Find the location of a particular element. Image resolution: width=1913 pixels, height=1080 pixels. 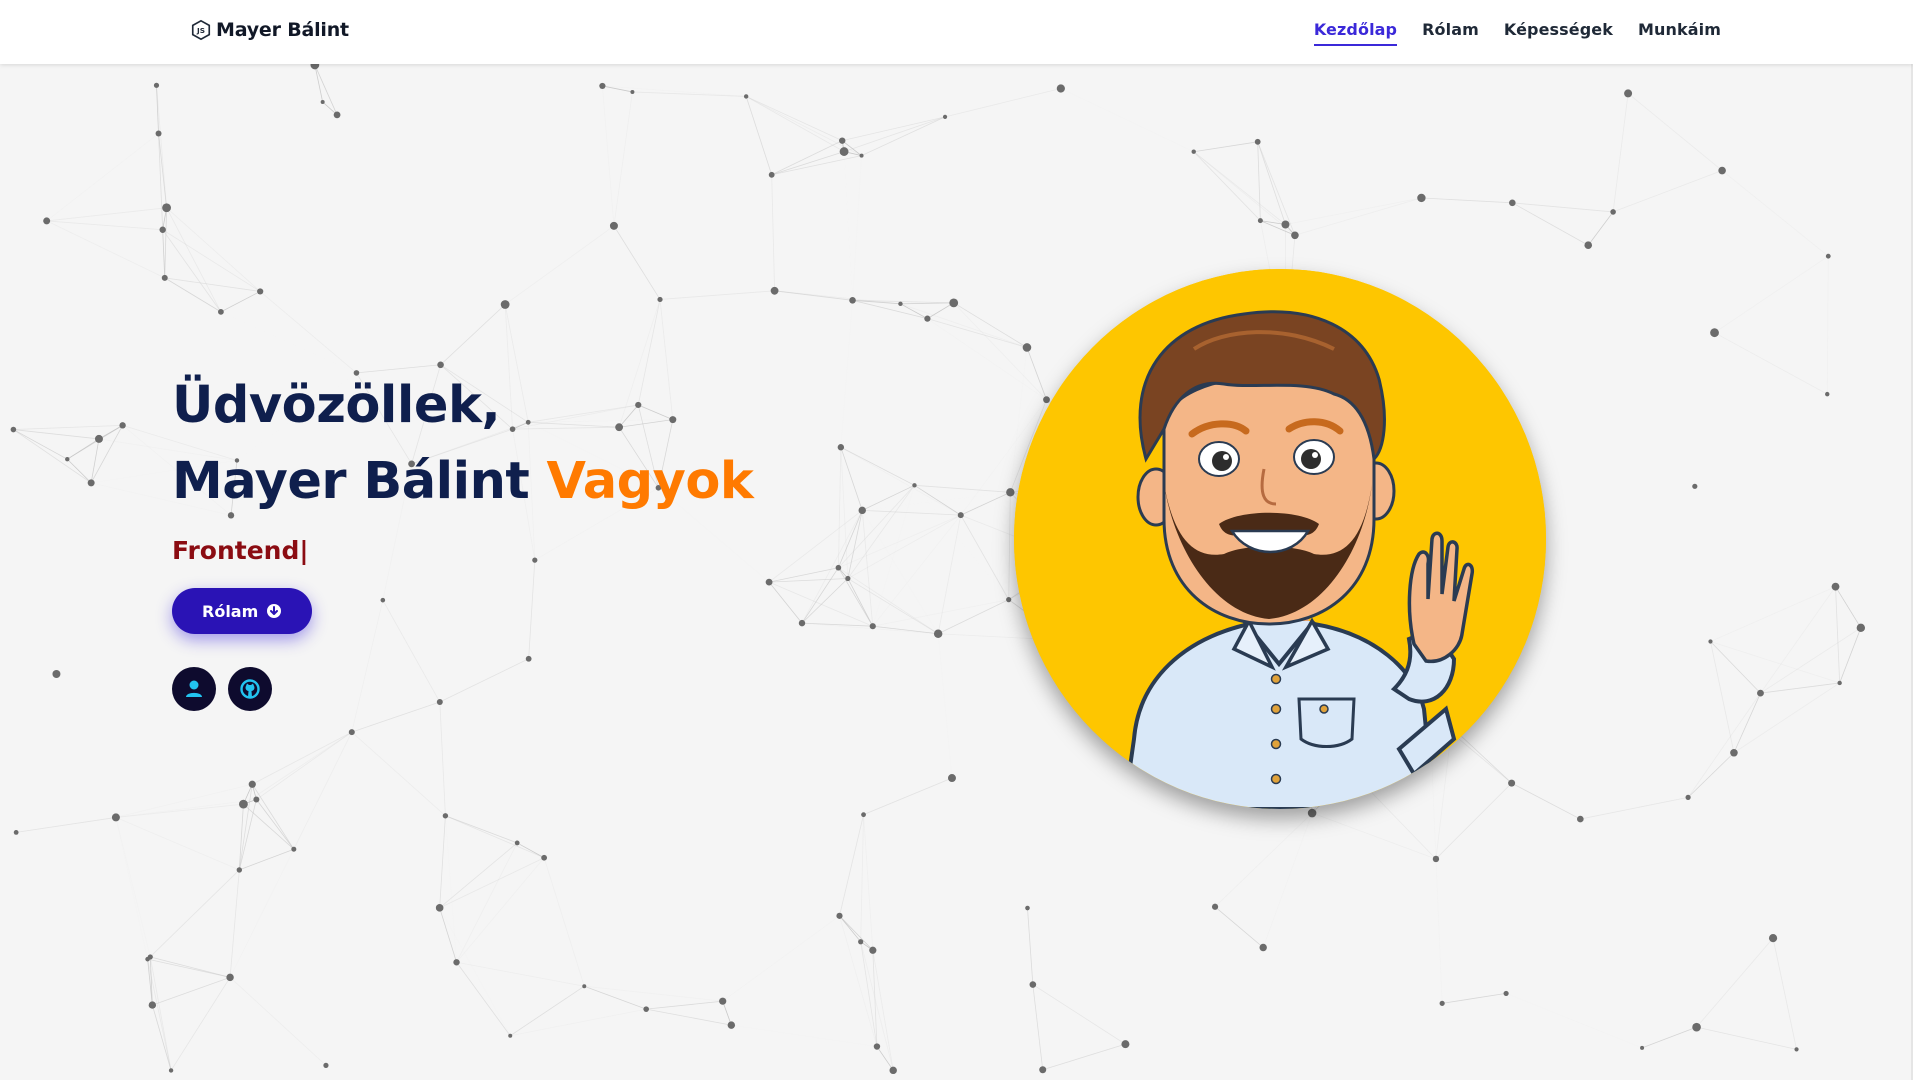

github-icon is located at coordinates (250, 689).